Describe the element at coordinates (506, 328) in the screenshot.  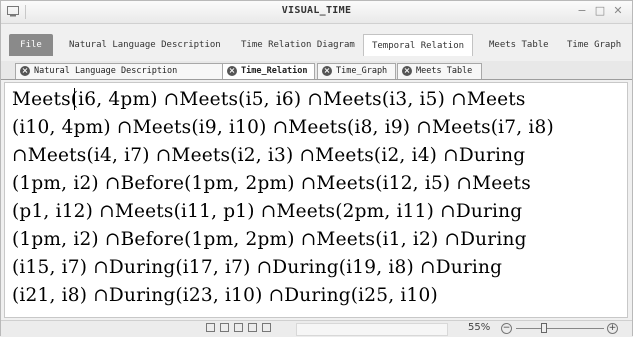
I see `zoom-out-button: −` at that location.